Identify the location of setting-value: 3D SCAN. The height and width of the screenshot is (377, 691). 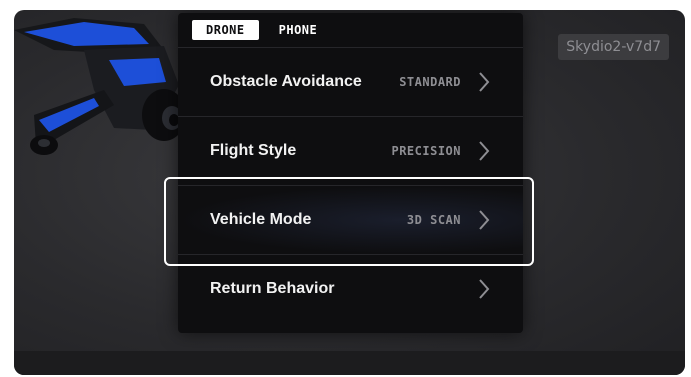
(433, 220).